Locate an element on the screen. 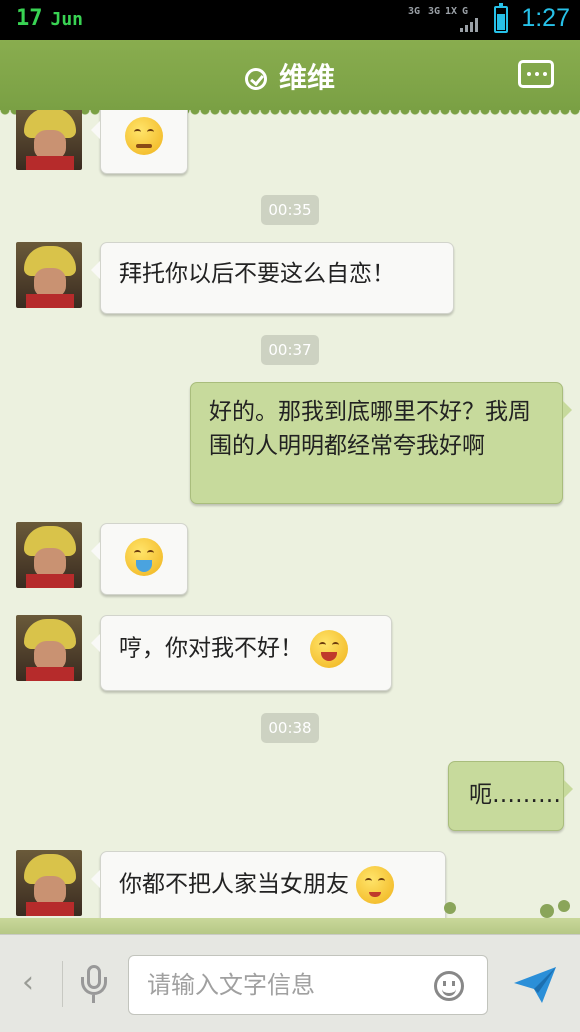 The width and height of the screenshot is (580, 1032). message-text: 哼，你对我不好！ is located at coordinates (211, 648).